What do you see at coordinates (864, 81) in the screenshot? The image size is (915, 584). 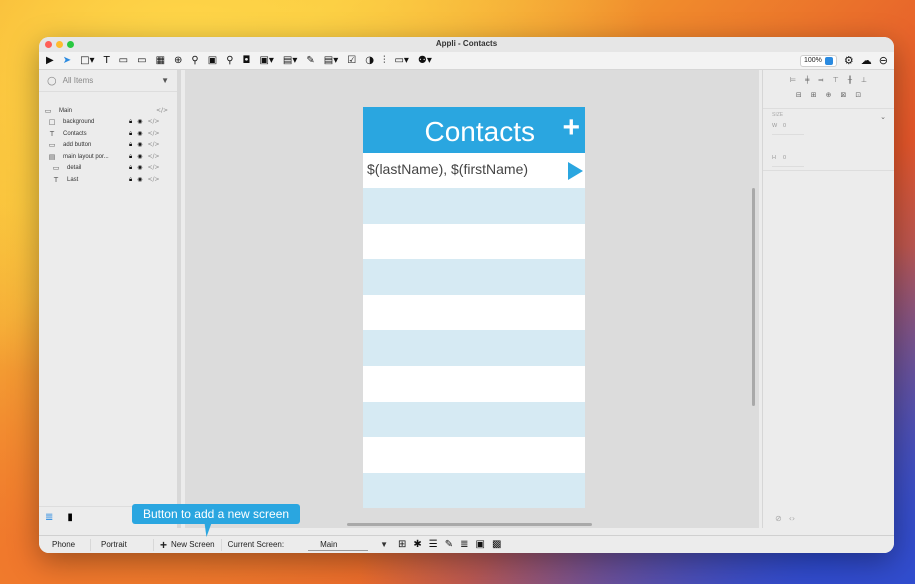 I see `align-bottom-icon: ⊥` at bounding box center [864, 81].